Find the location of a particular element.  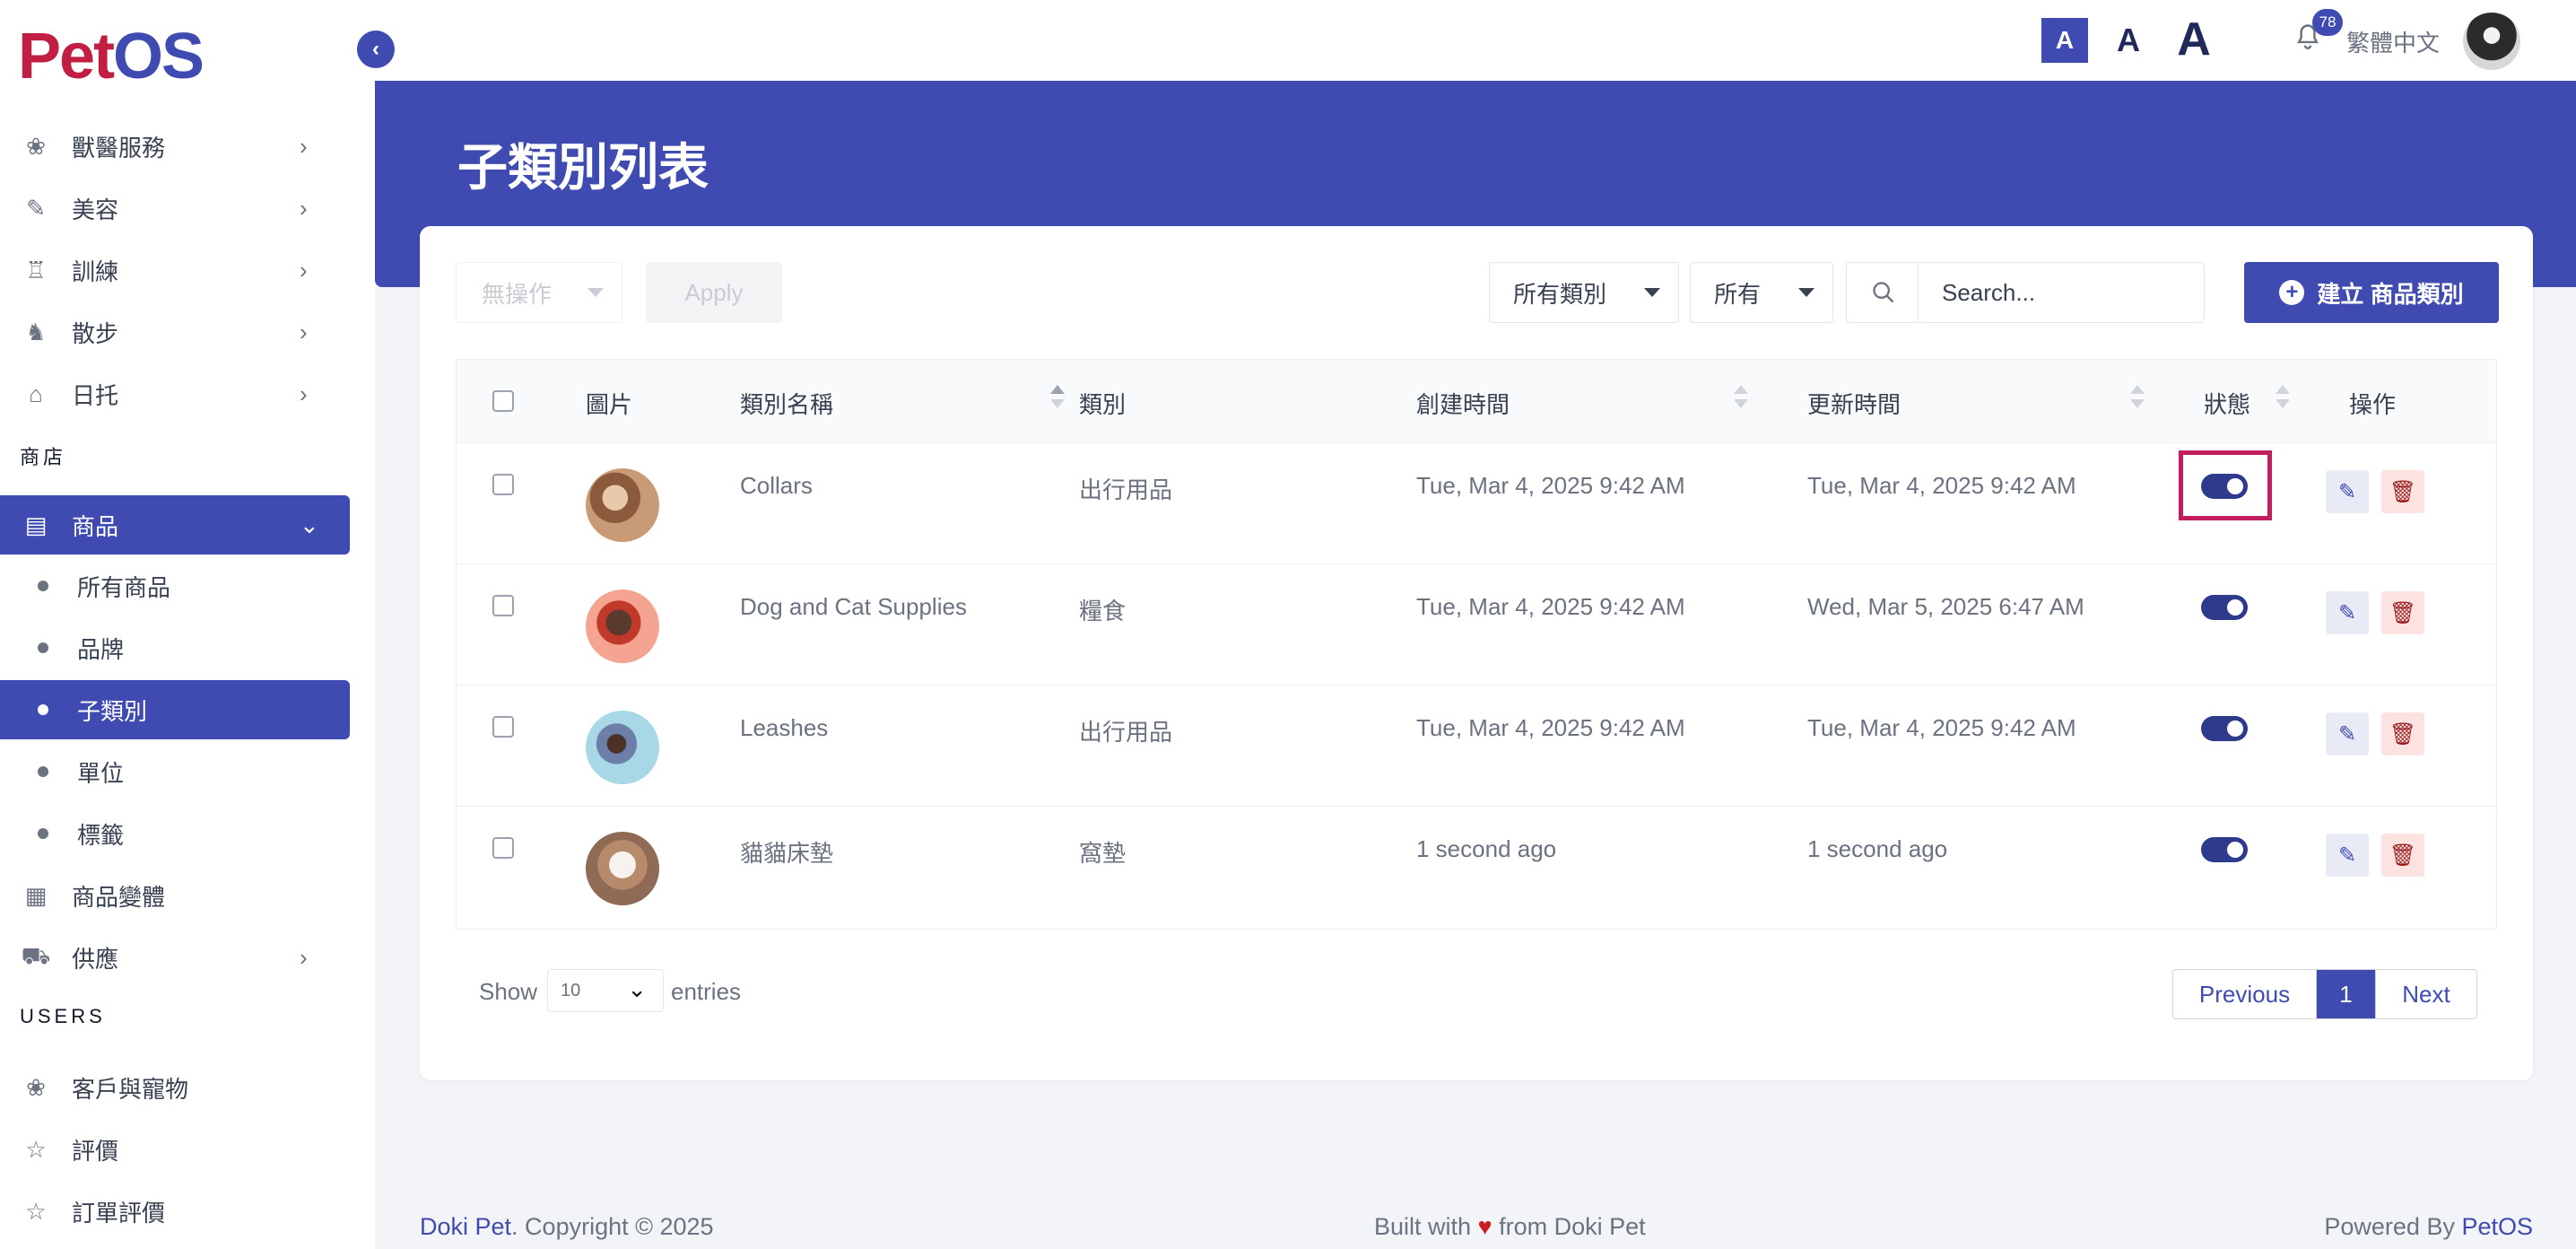

sidebar-item-label: 所有商品 is located at coordinates (124, 587).